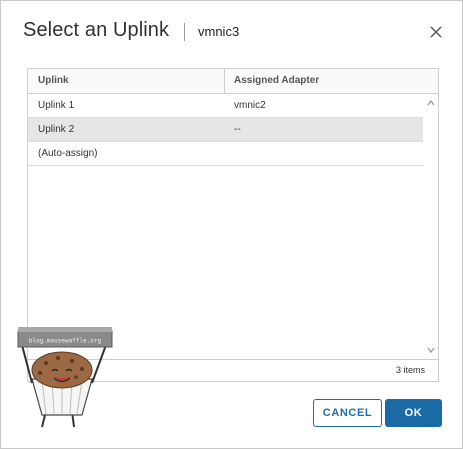  I want to click on column-header-assigned-adapter: Assigned Adapter, so click(276, 81).